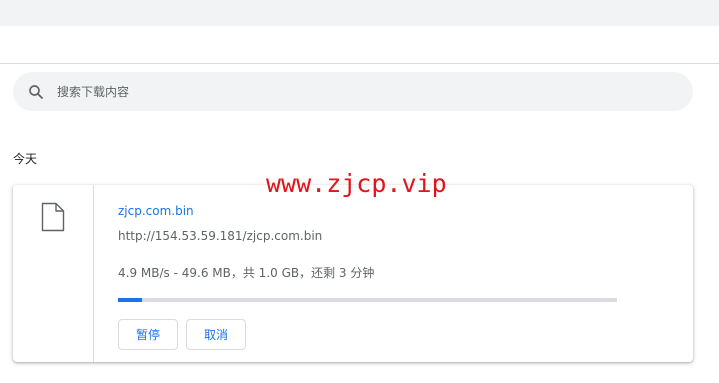 This screenshot has height=383, width=719. Describe the element at coordinates (53, 273) in the screenshot. I see `file-icon-panel` at that location.